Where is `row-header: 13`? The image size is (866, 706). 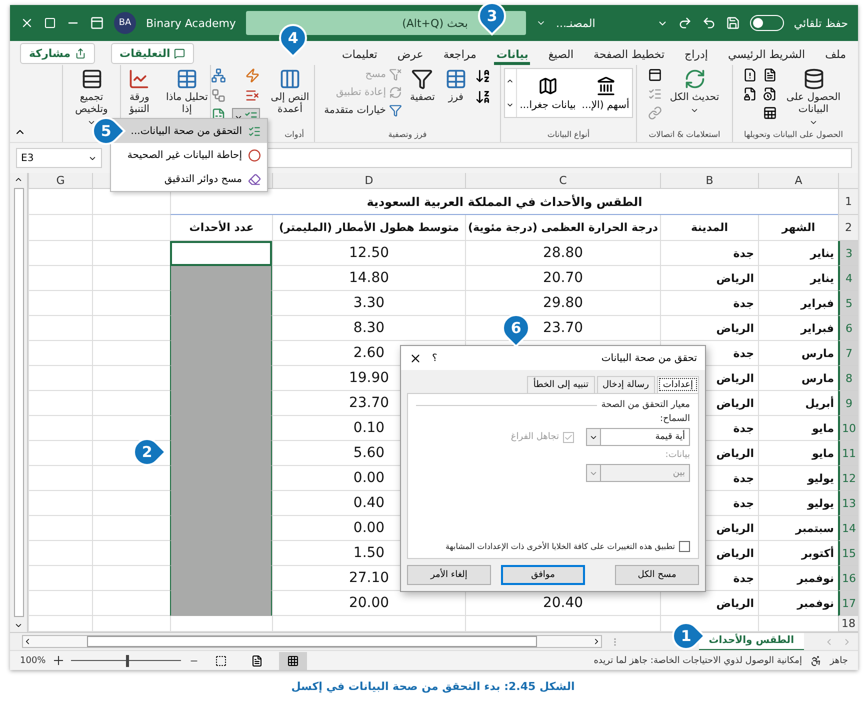
row-header: 13 is located at coordinates (848, 503).